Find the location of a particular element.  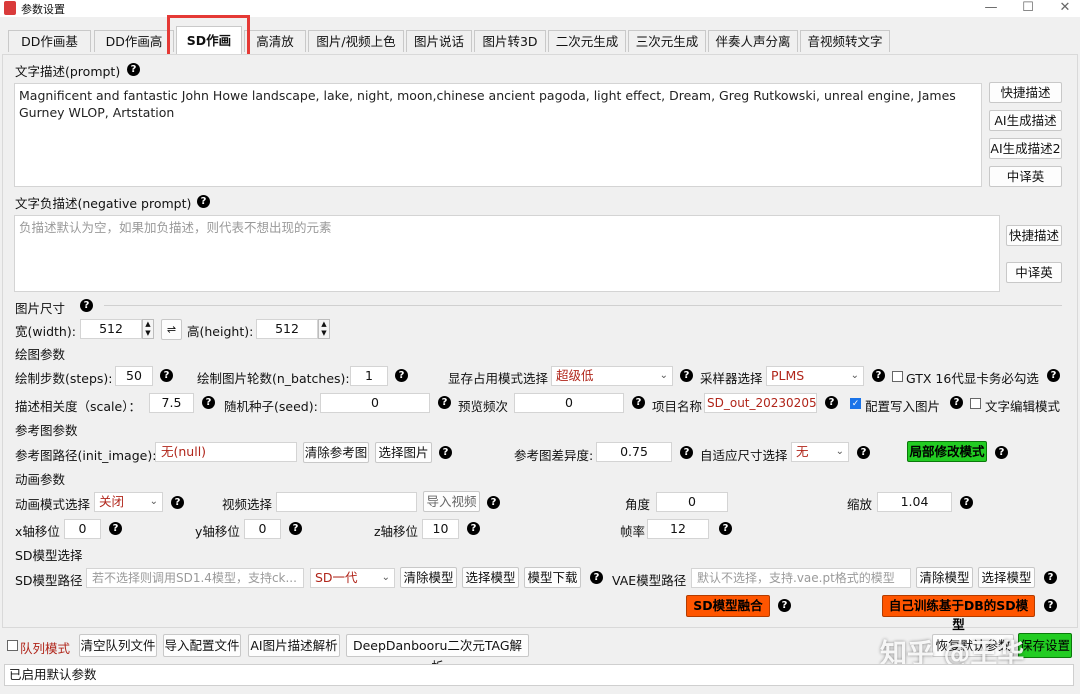

choose-image-button: 选择图片 is located at coordinates (403, 452).